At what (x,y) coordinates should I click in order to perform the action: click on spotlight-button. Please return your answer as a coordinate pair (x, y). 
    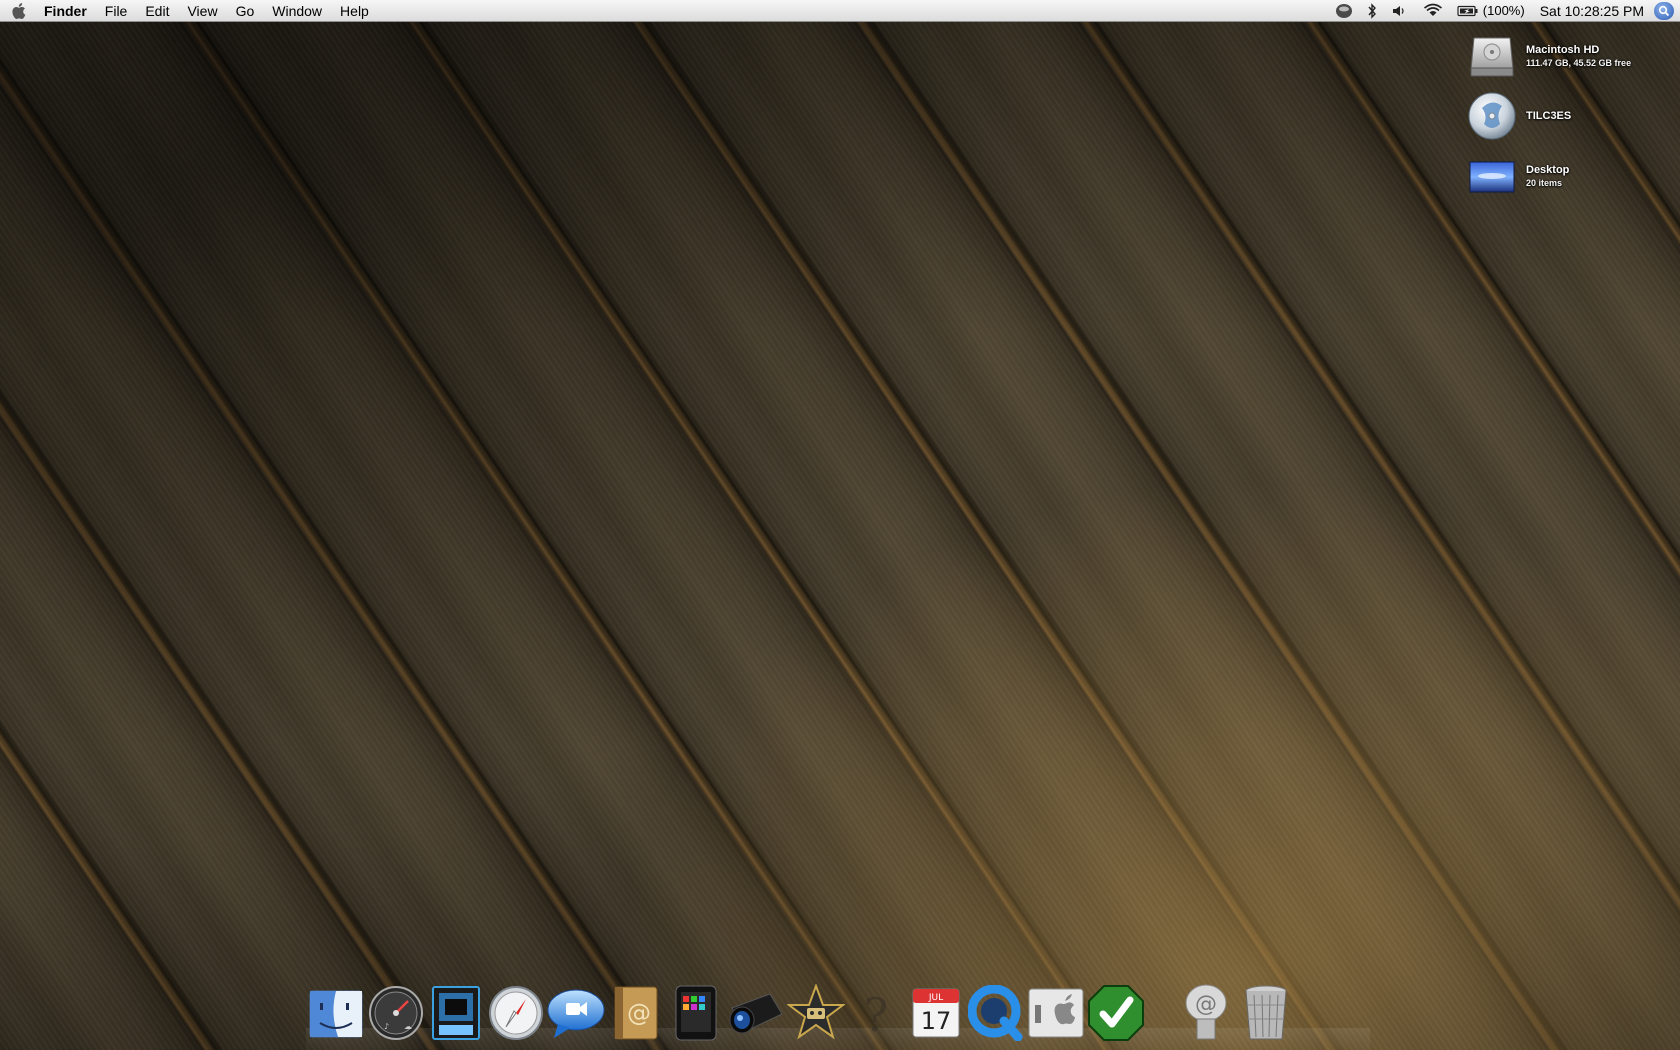
    Looking at the image, I should click on (1664, 10).